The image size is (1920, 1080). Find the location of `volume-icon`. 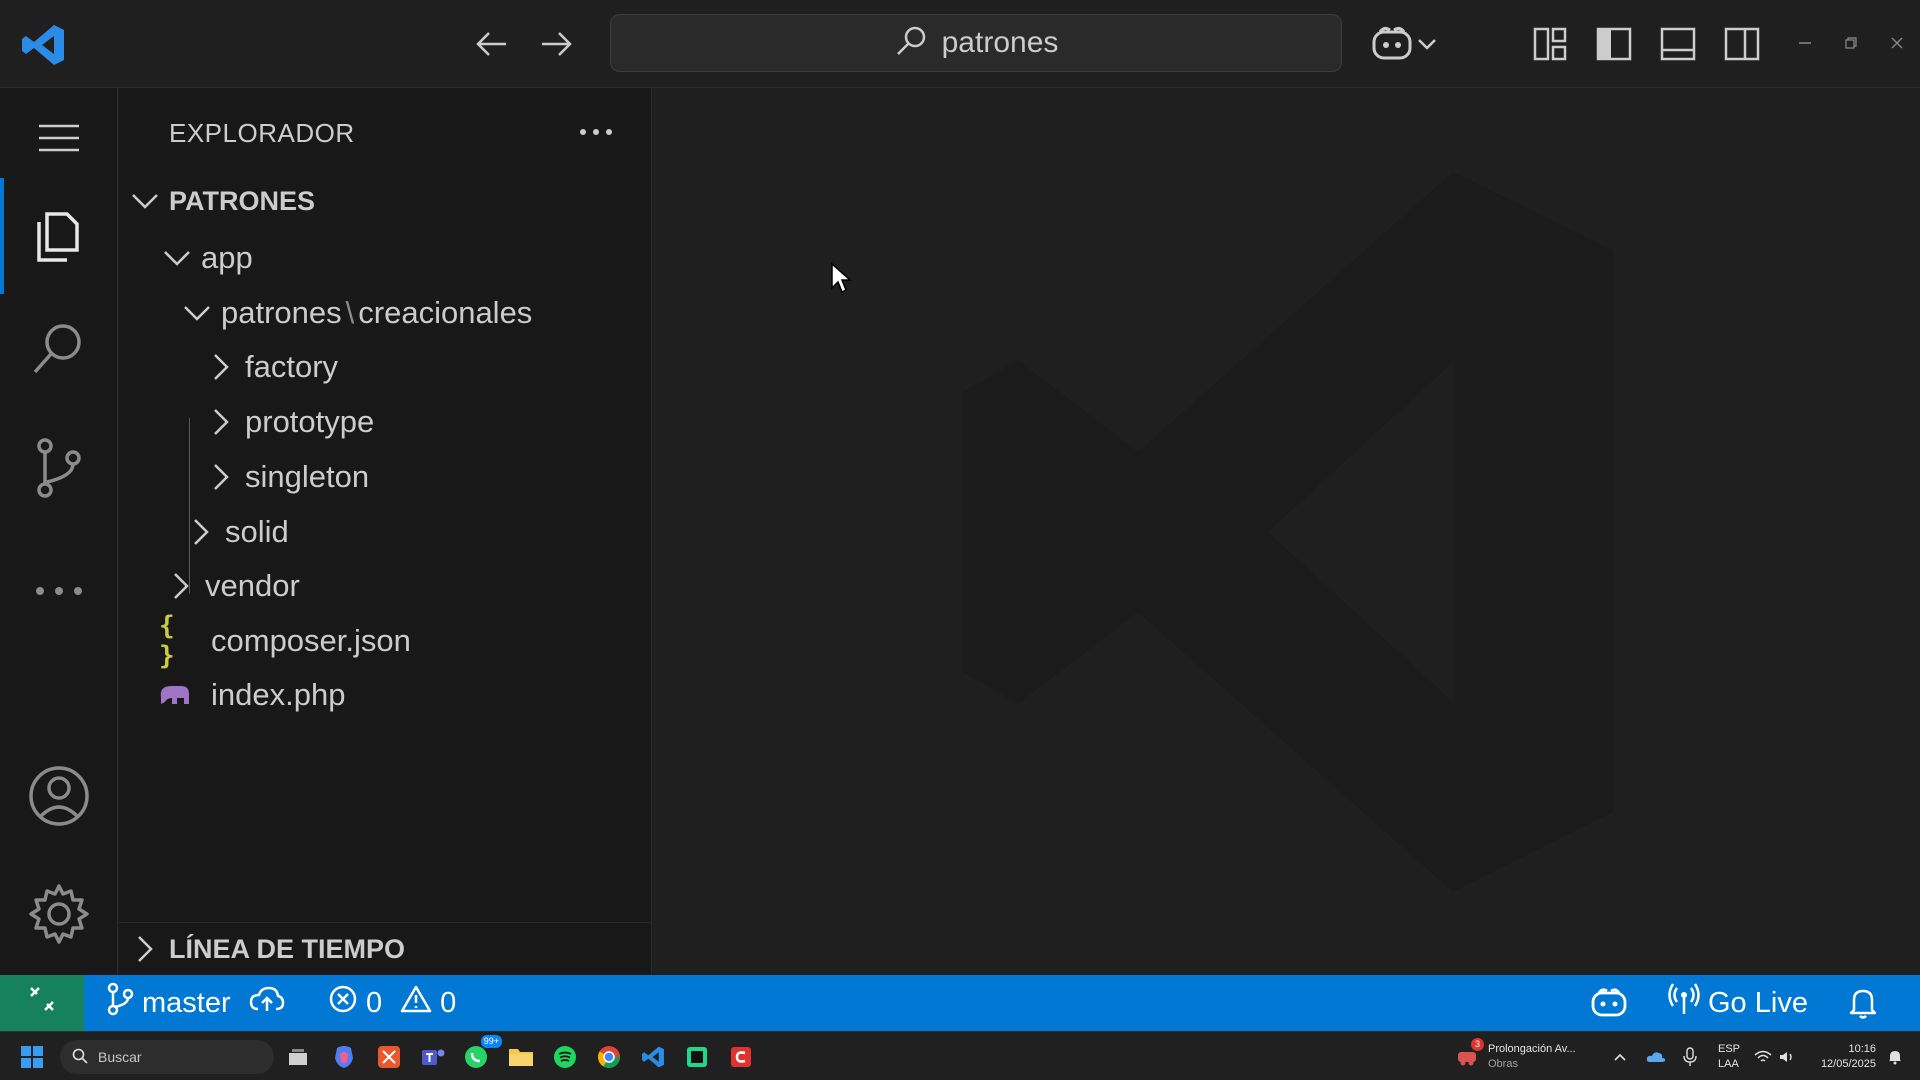

volume-icon is located at coordinates (1787, 1057).